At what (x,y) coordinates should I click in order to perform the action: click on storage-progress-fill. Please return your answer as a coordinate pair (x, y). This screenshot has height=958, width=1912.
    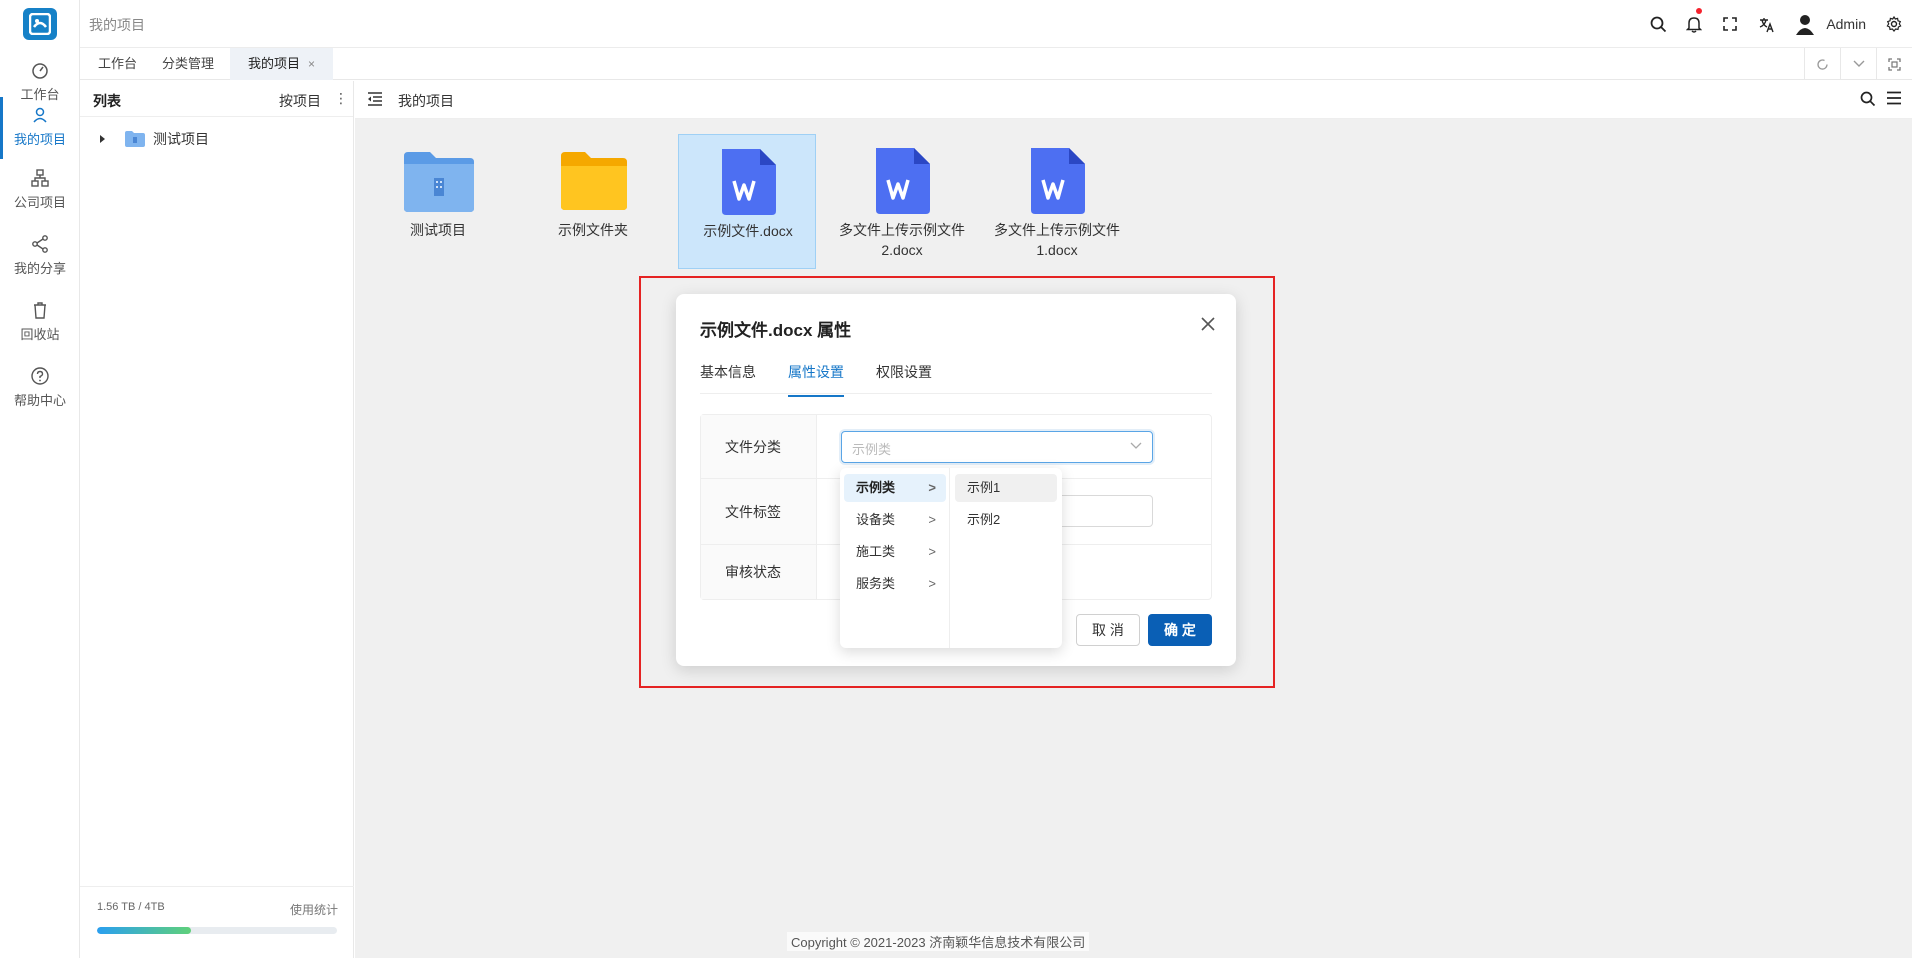
    Looking at the image, I should click on (144, 930).